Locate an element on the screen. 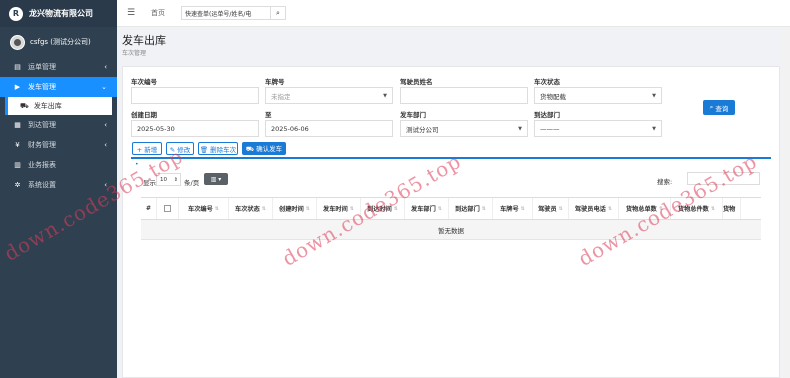  menu-toggle-icon: ☰ is located at coordinates (133, 13).